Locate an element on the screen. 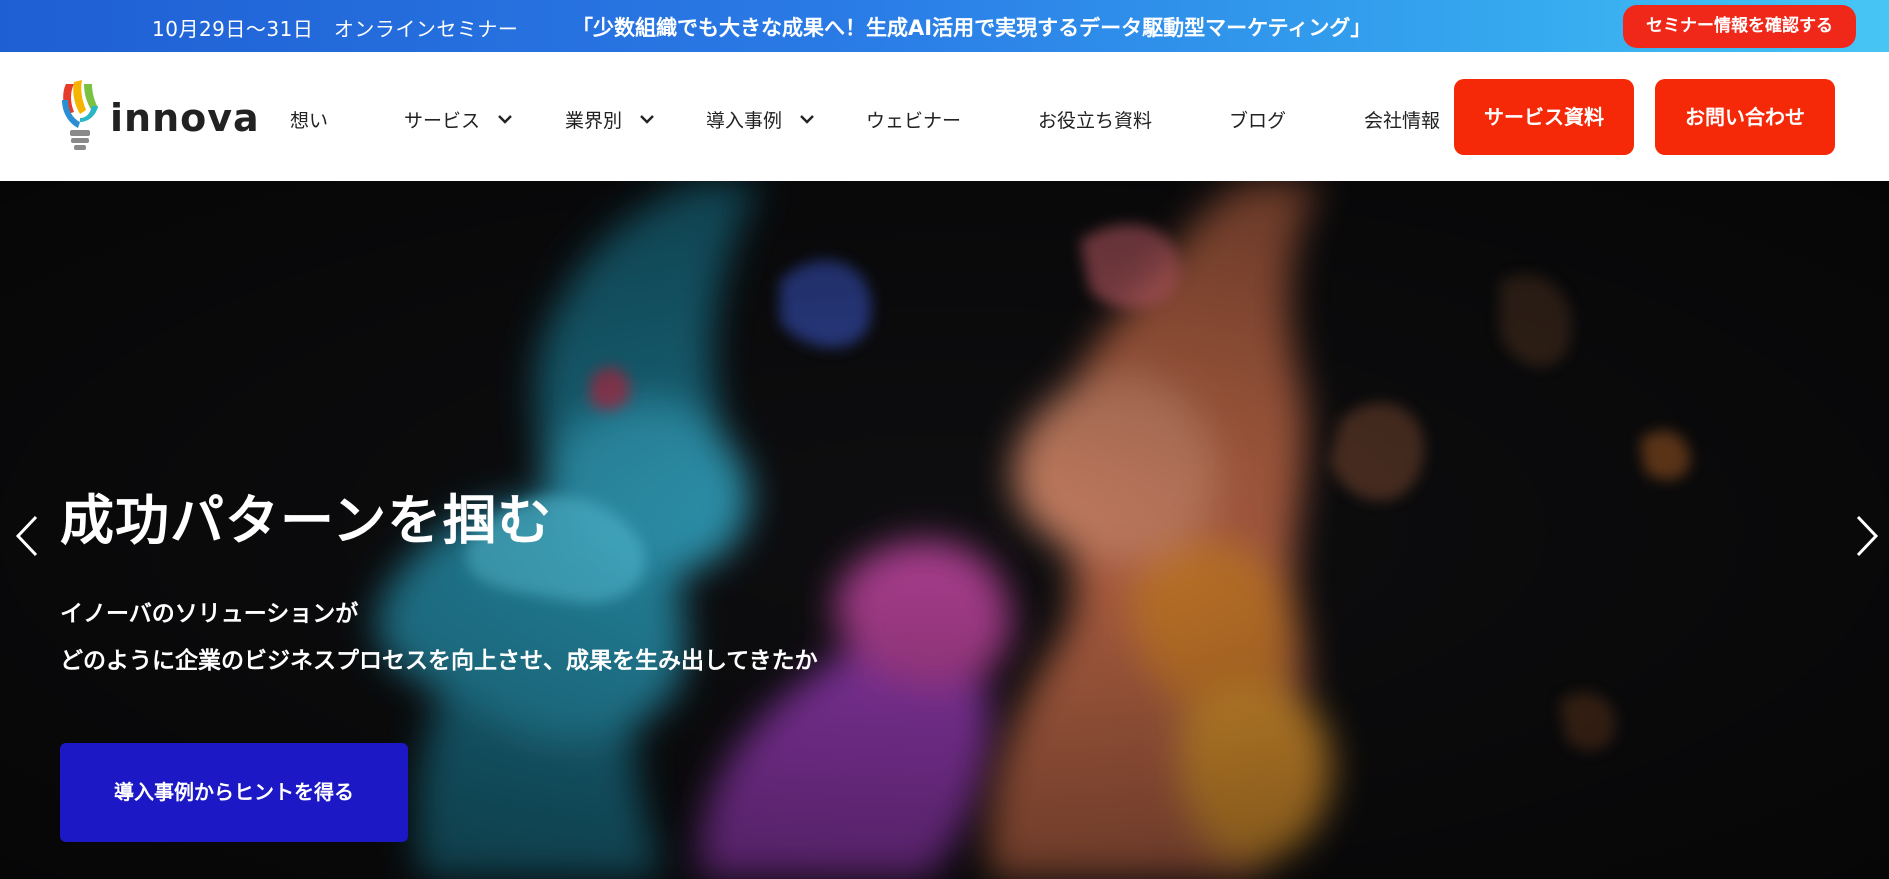 Image resolution: width=1889 pixels, height=879 pixels. nav-label: ブログ is located at coordinates (1258, 120).